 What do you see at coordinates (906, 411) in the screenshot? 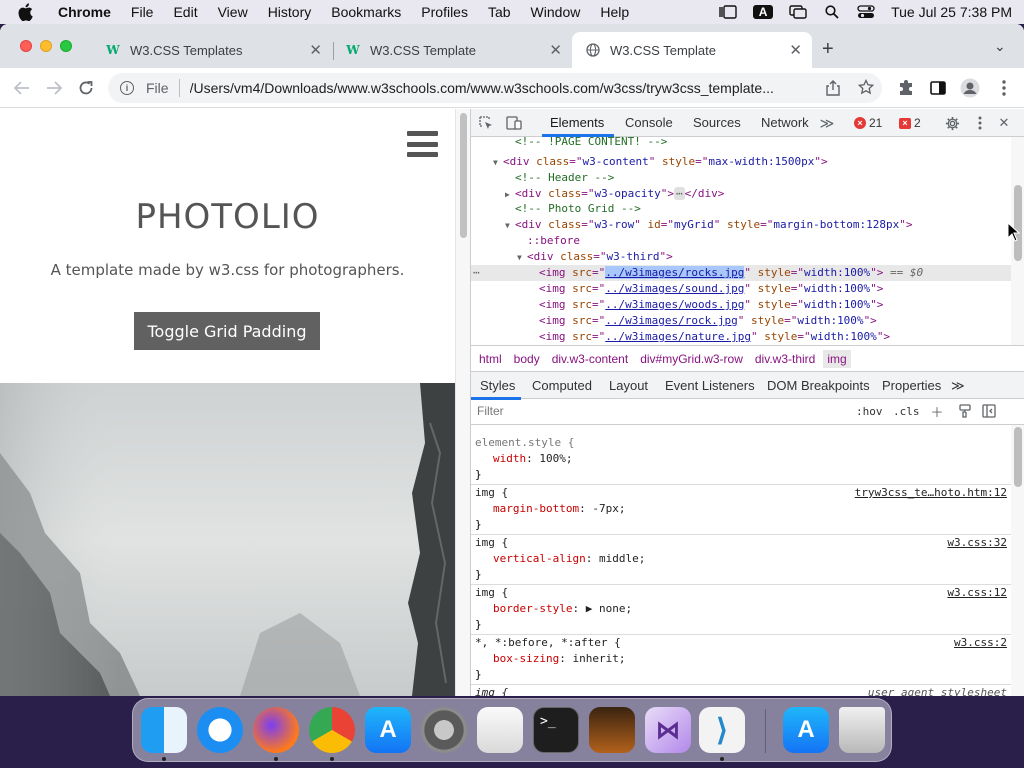
I see `cls-toggle: .cls` at bounding box center [906, 411].